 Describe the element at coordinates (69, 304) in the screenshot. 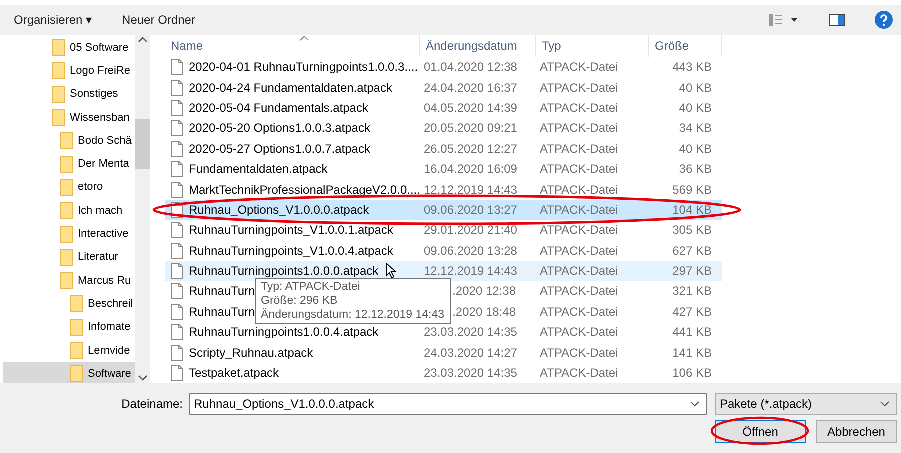

I see `folder-item: Beschreil` at that location.